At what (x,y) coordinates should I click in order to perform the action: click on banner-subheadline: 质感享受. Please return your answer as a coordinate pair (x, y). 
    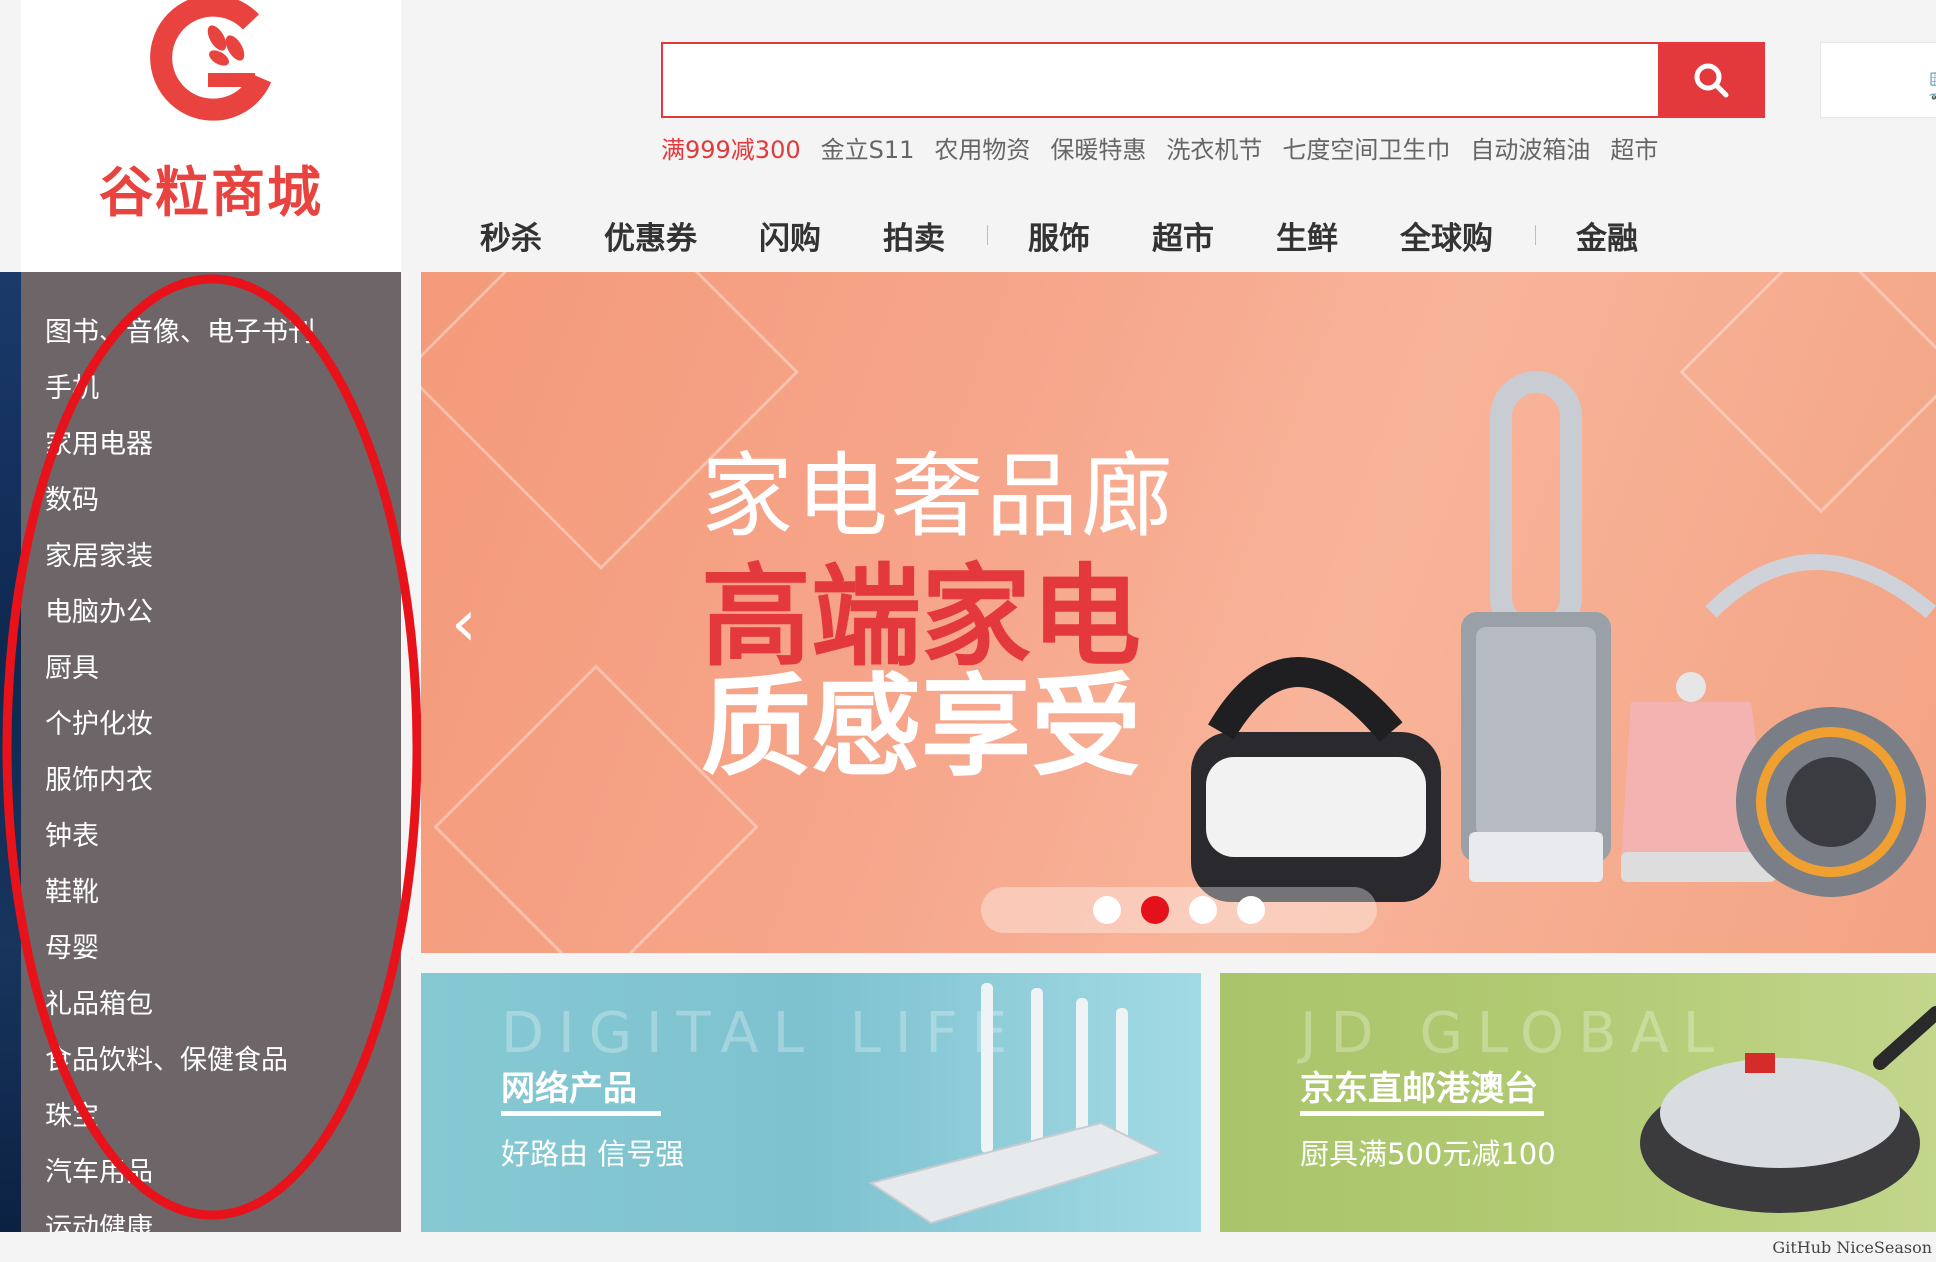
    Looking at the image, I should click on (921, 727).